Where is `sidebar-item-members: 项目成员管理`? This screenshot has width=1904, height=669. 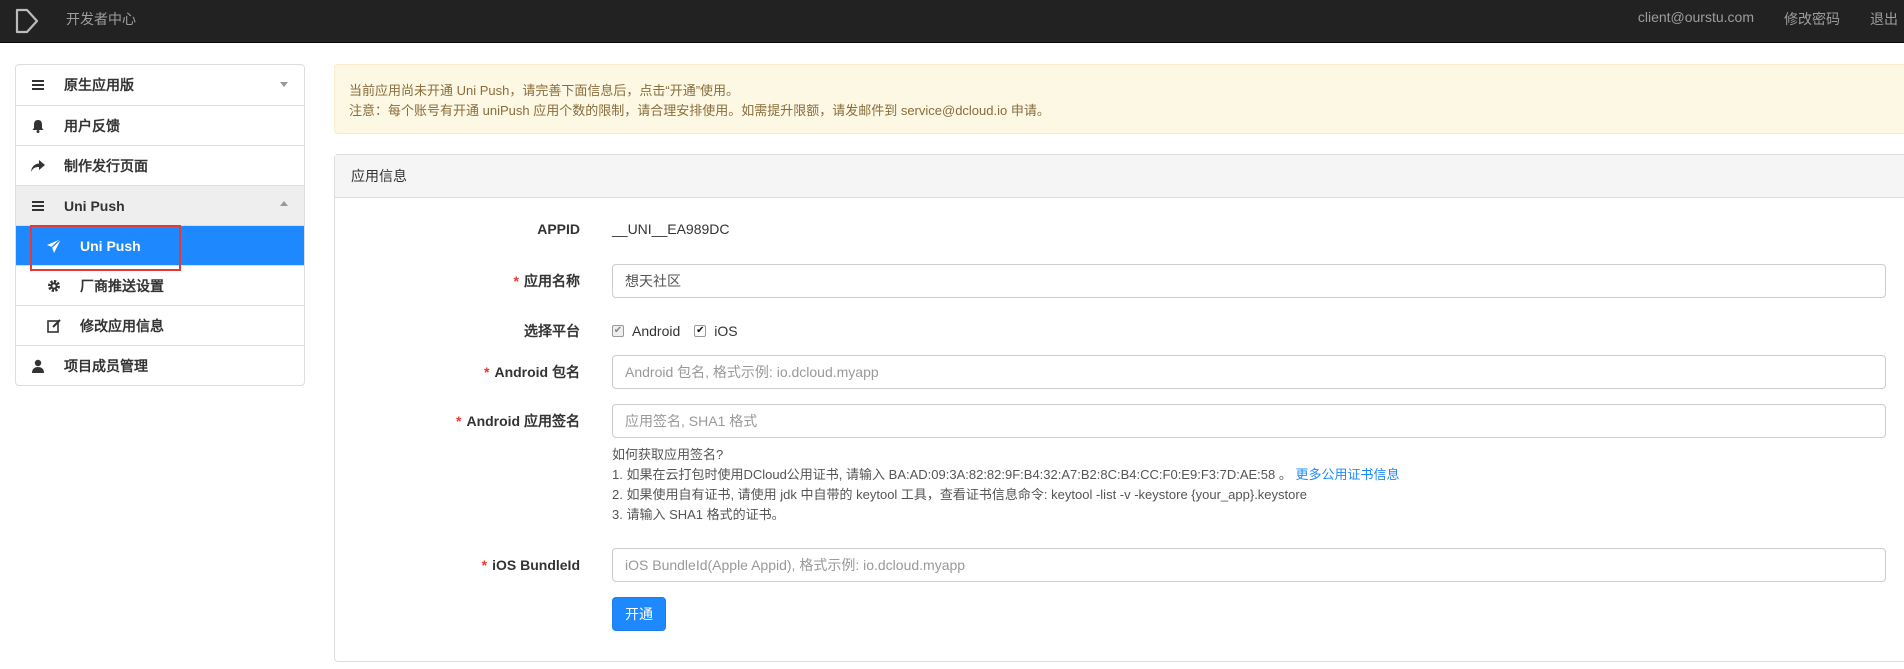
sidebar-item-members: 项目成员管理 is located at coordinates (160, 365).